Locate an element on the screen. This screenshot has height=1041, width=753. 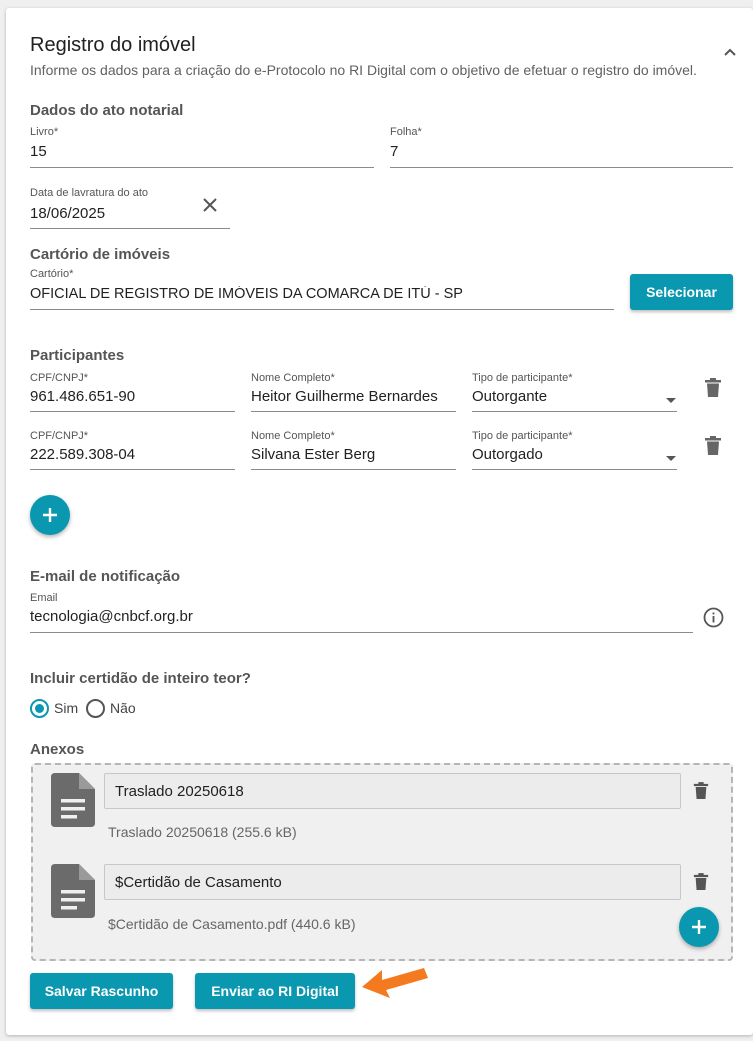
folha-value: 7 is located at coordinates (394, 151).